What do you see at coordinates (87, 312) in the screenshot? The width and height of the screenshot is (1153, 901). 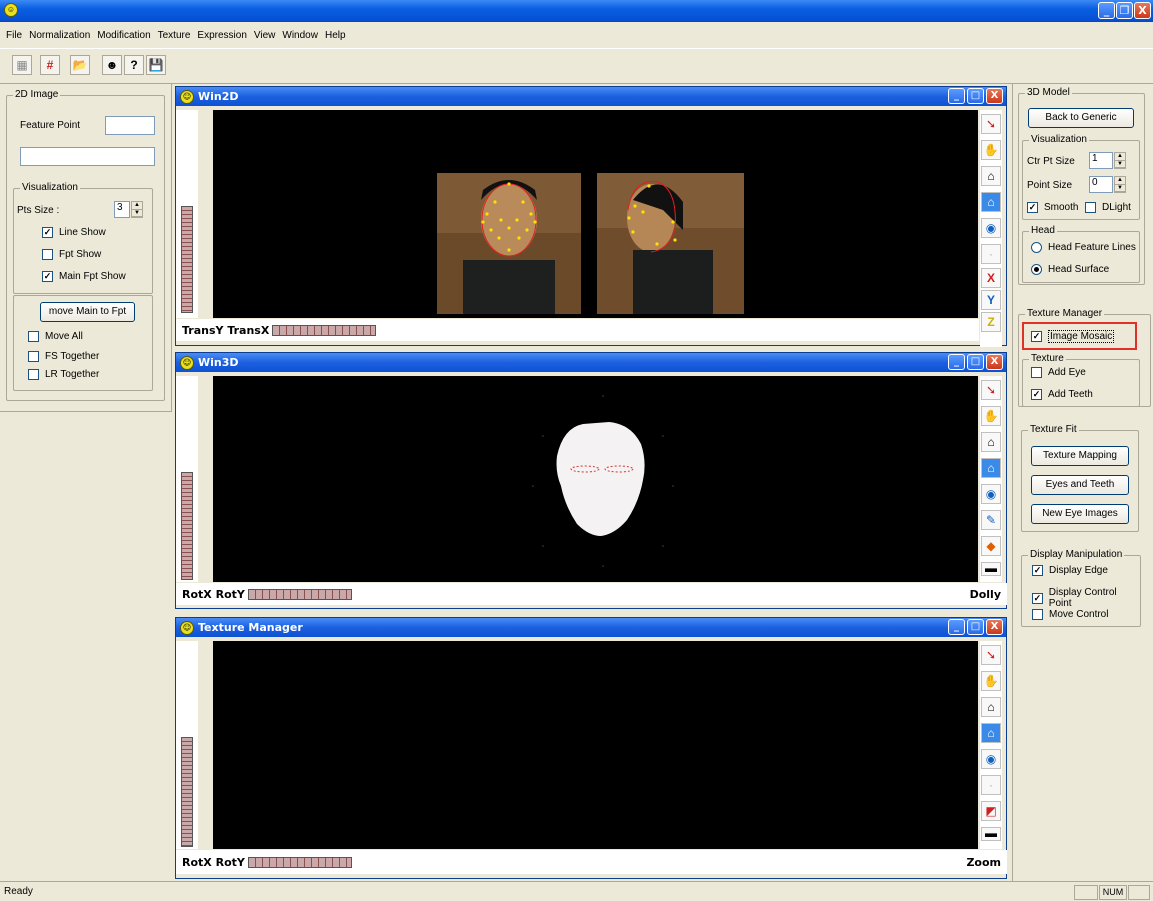 I see `move-main-to-fpt-button: move Main to Fpt` at bounding box center [87, 312].